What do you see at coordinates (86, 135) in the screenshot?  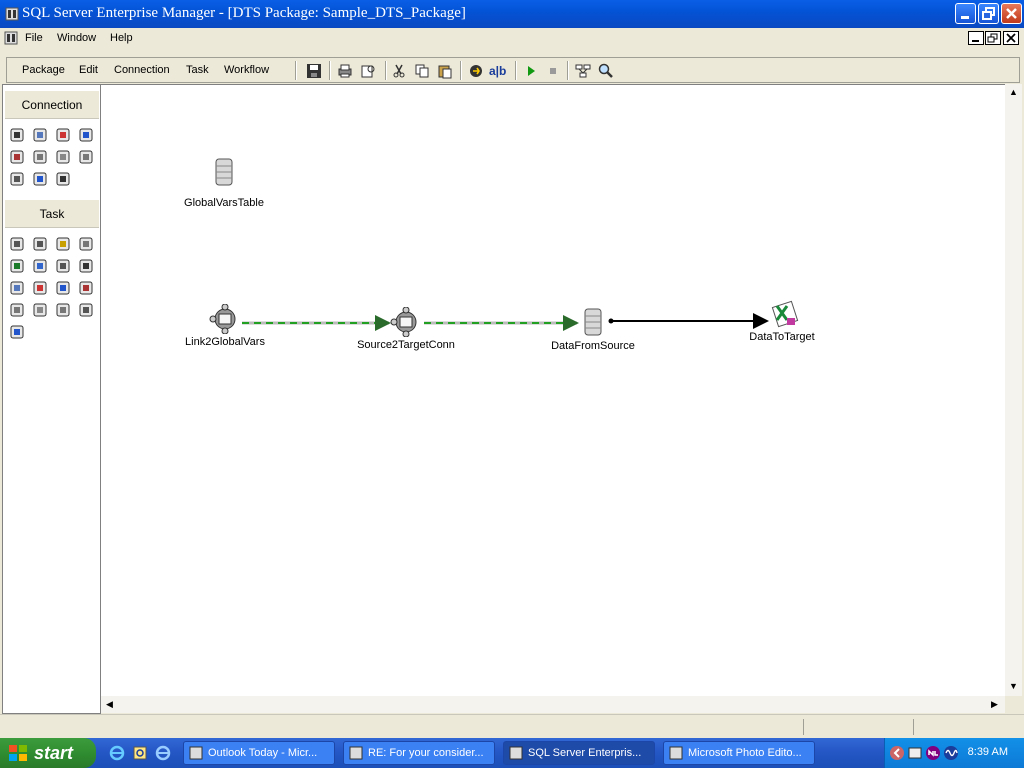 I see `access-icon` at bounding box center [86, 135].